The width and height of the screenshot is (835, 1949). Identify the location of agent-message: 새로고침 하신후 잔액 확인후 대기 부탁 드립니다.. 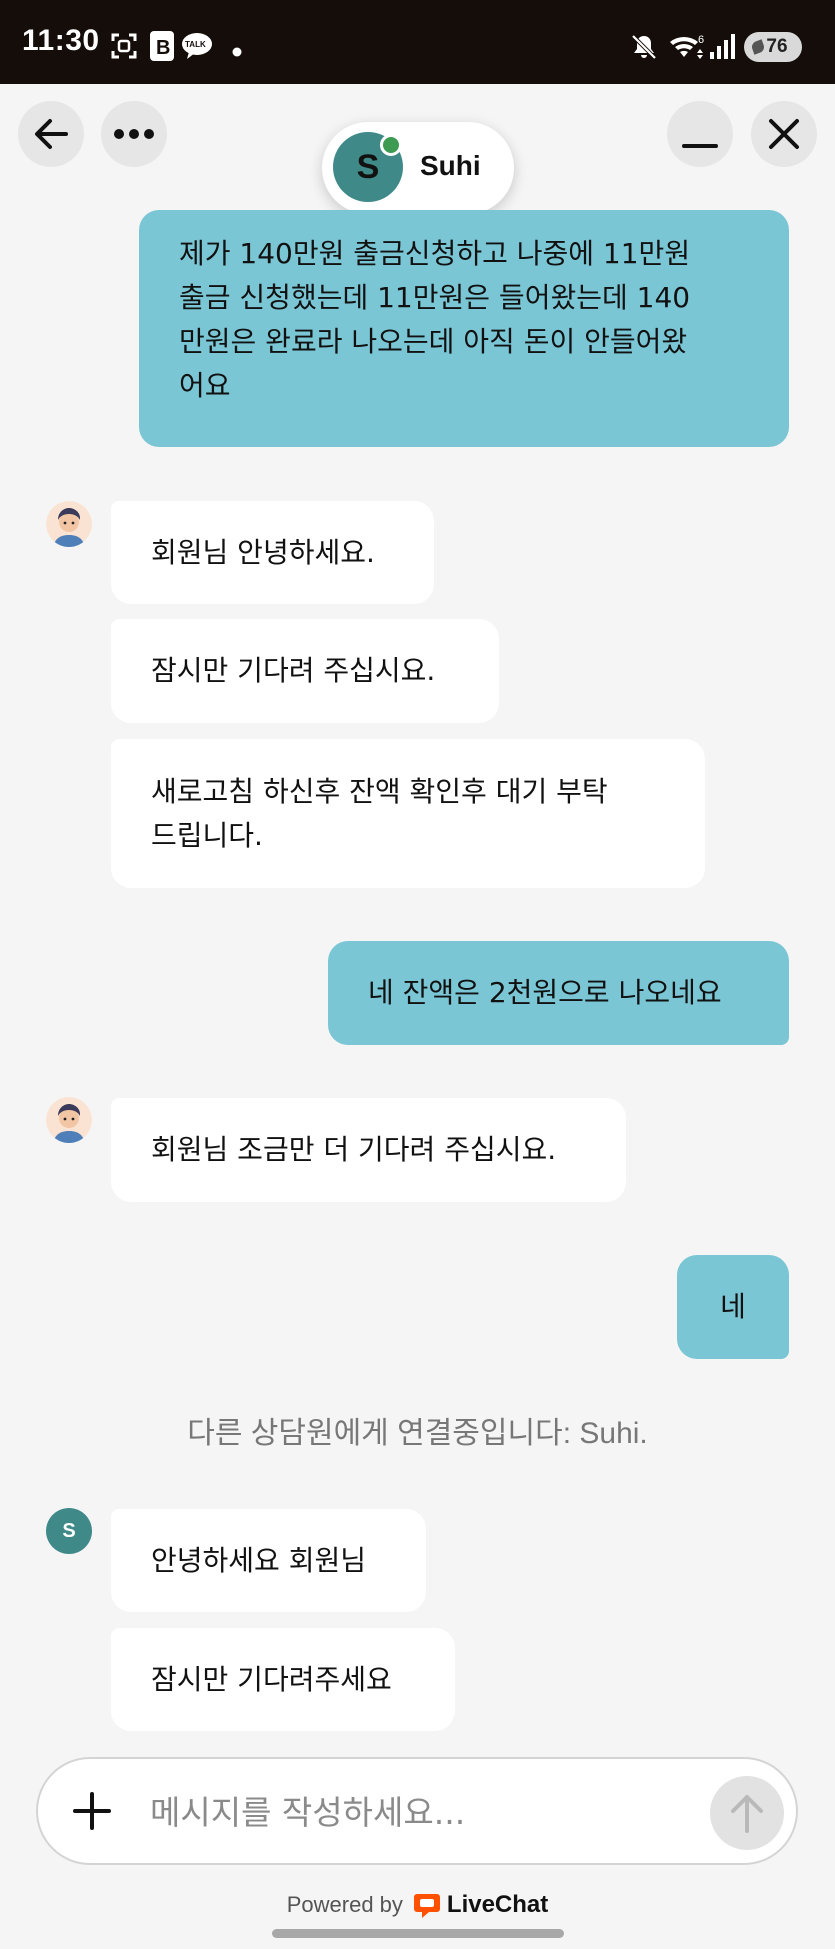
(408, 813).